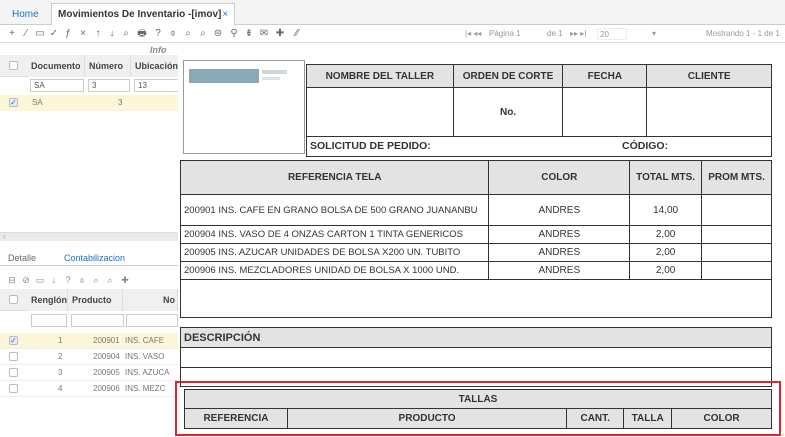 This screenshot has height=437, width=785. What do you see at coordinates (109, 85) in the screenshot?
I see `filter-numero: 3` at bounding box center [109, 85].